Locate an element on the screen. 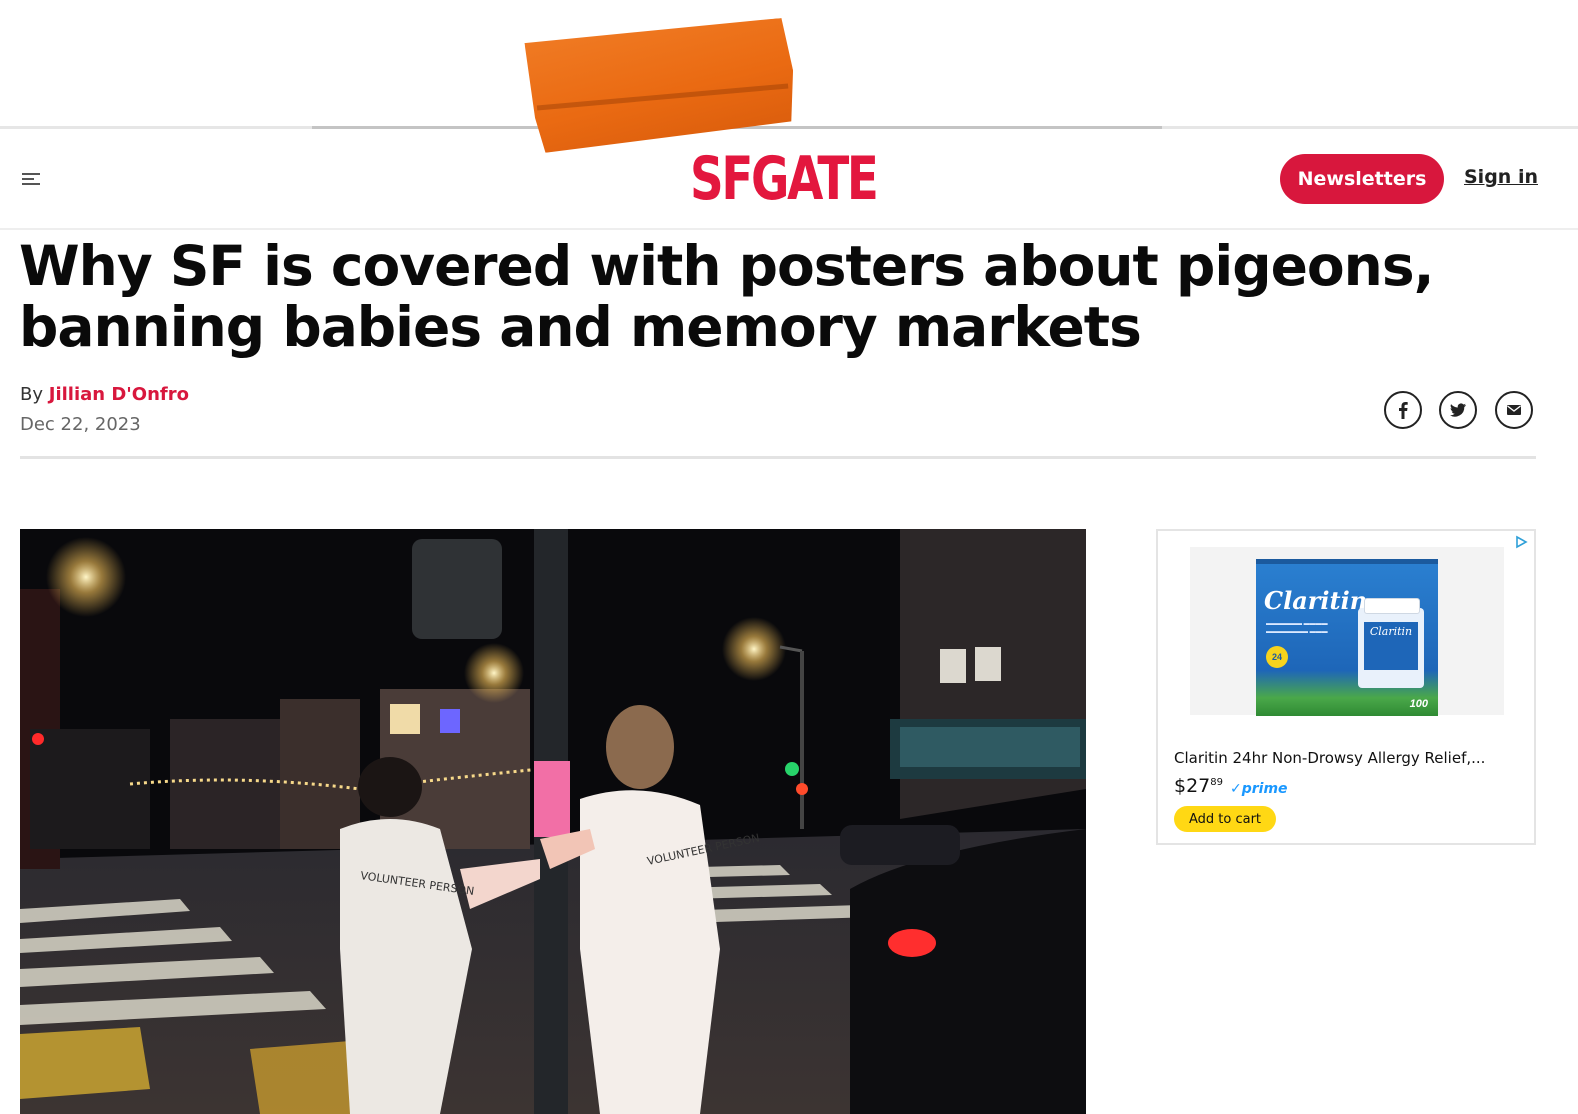 This screenshot has height=1114, width=1578. ad-price: $2789 is located at coordinates (1198, 786).